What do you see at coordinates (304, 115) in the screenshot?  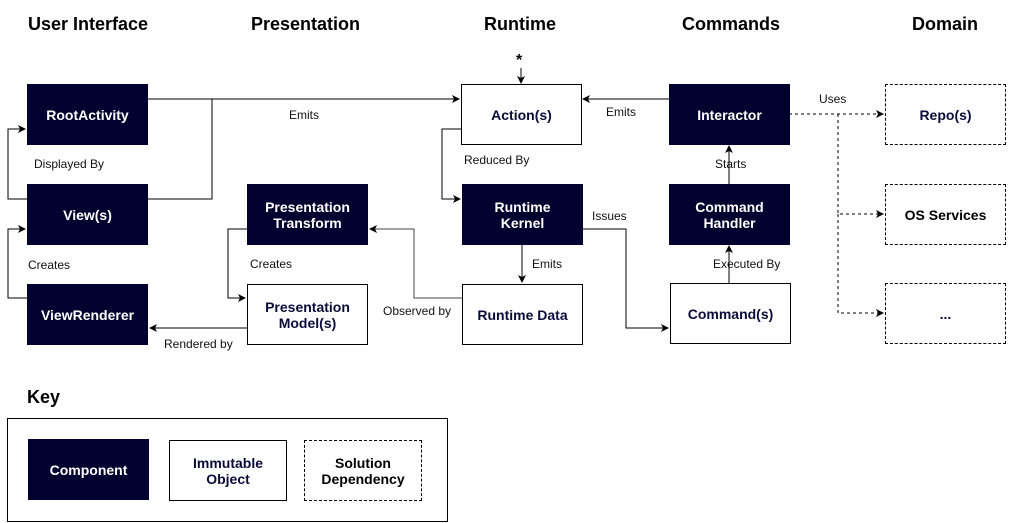 I see `edge-label-emits-views: Emits` at bounding box center [304, 115].